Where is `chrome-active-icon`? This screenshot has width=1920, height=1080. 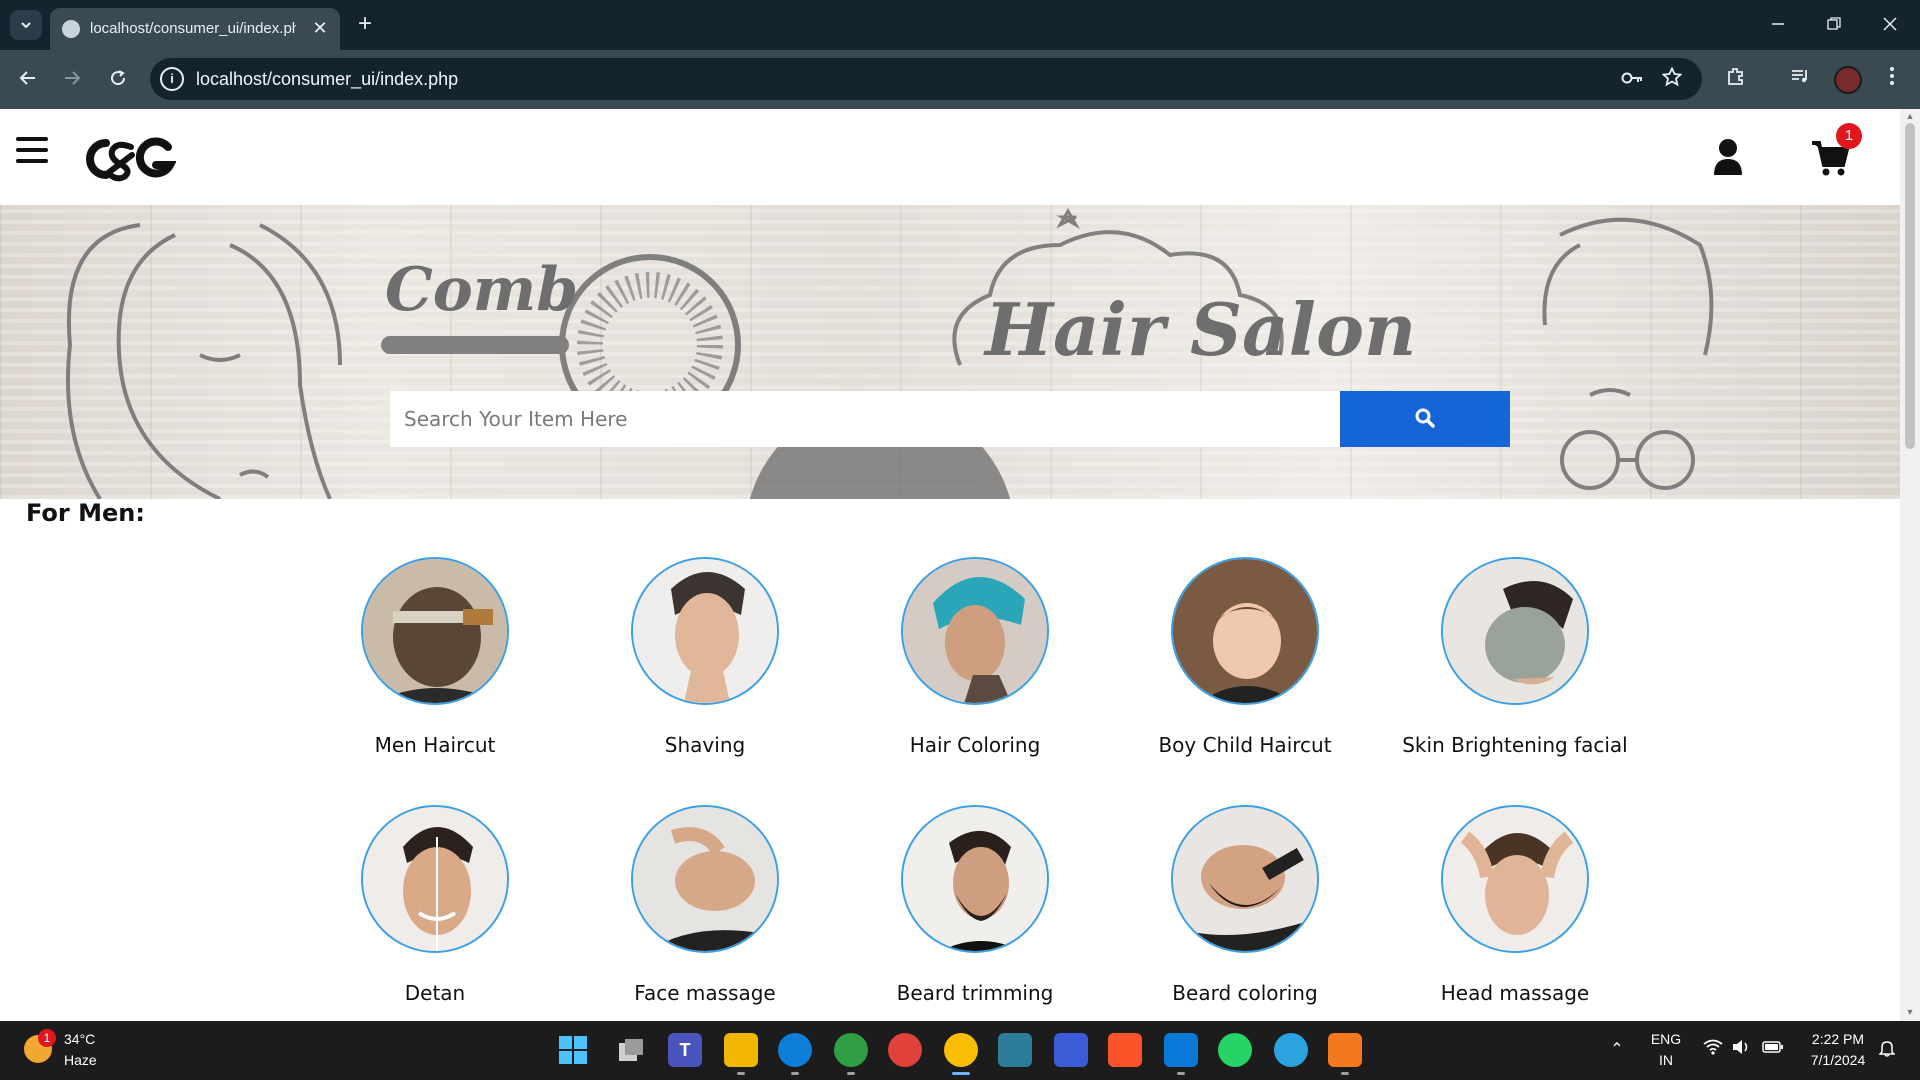
chrome-active-icon is located at coordinates (961, 1050).